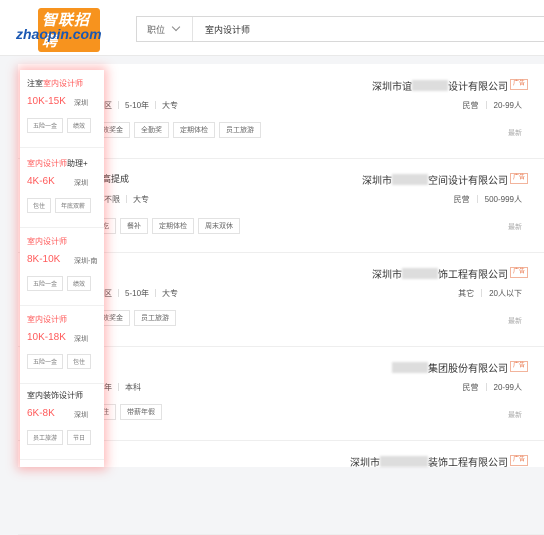 This screenshot has width=544, height=535. I want to click on requirement-education: 本科, so click(133, 387).